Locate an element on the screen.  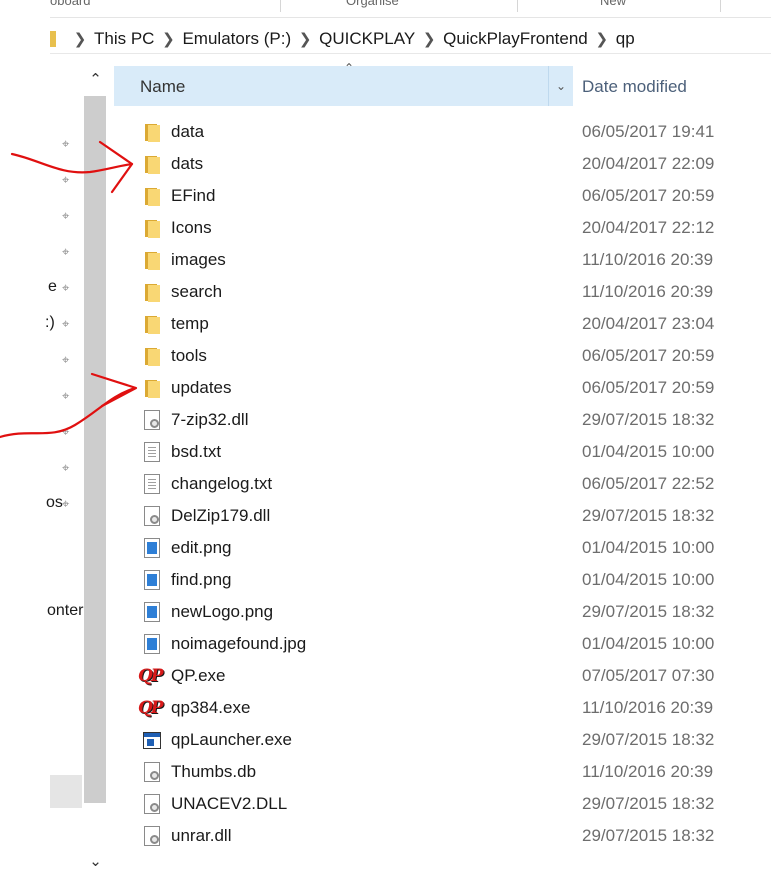
breadcrumb-qp: qp is located at coordinates (625, 39).